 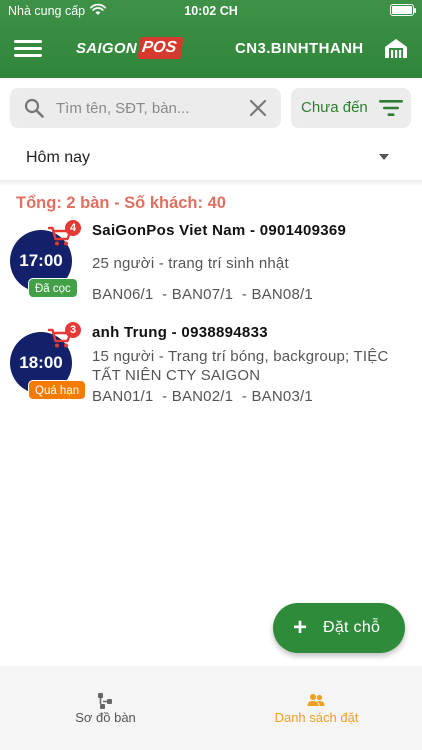 I want to click on nav-tab-booking-list: Danh sách đặt, so click(x=316, y=708).